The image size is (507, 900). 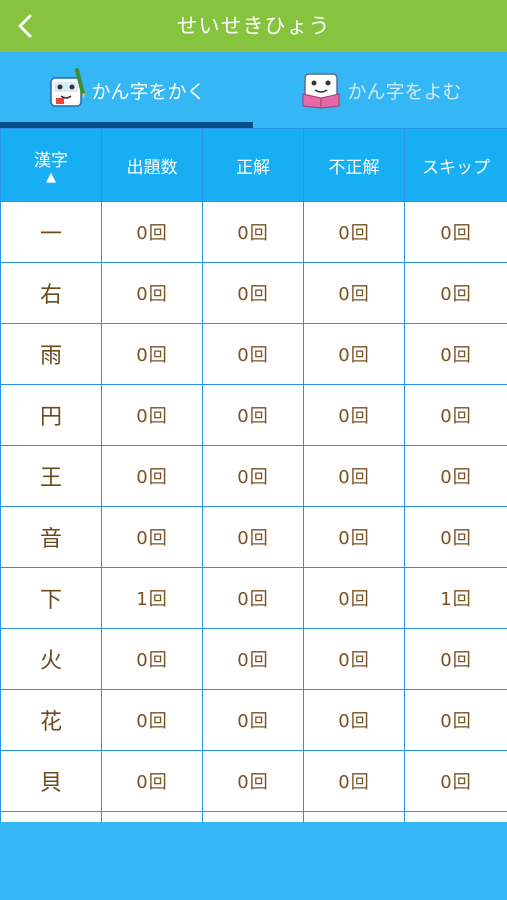 I want to click on column-header-correct: 正解, so click(x=253, y=165).